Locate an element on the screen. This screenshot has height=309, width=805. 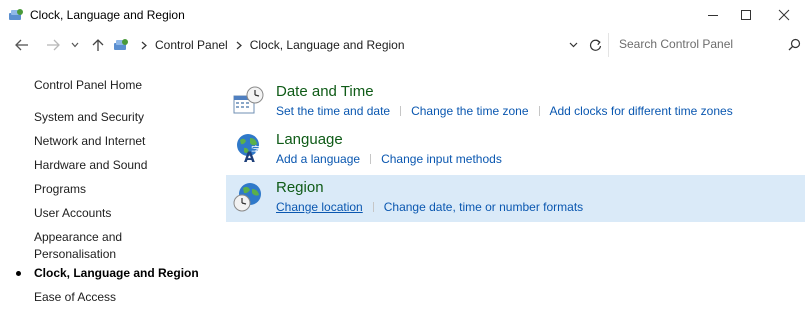
search-input is located at coordinates (699, 44).